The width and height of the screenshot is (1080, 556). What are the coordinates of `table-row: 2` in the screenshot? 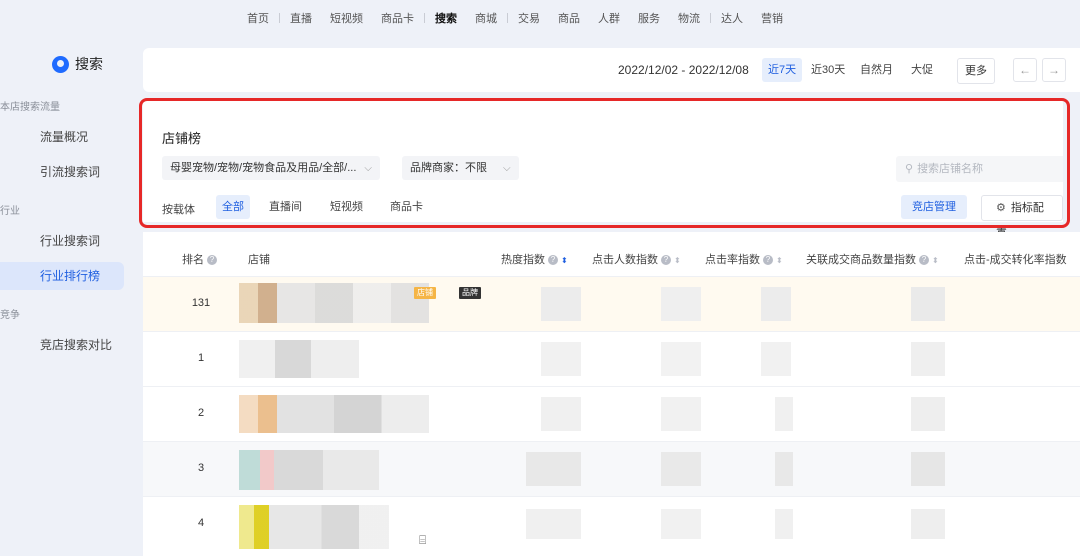 It's located at (611, 414).